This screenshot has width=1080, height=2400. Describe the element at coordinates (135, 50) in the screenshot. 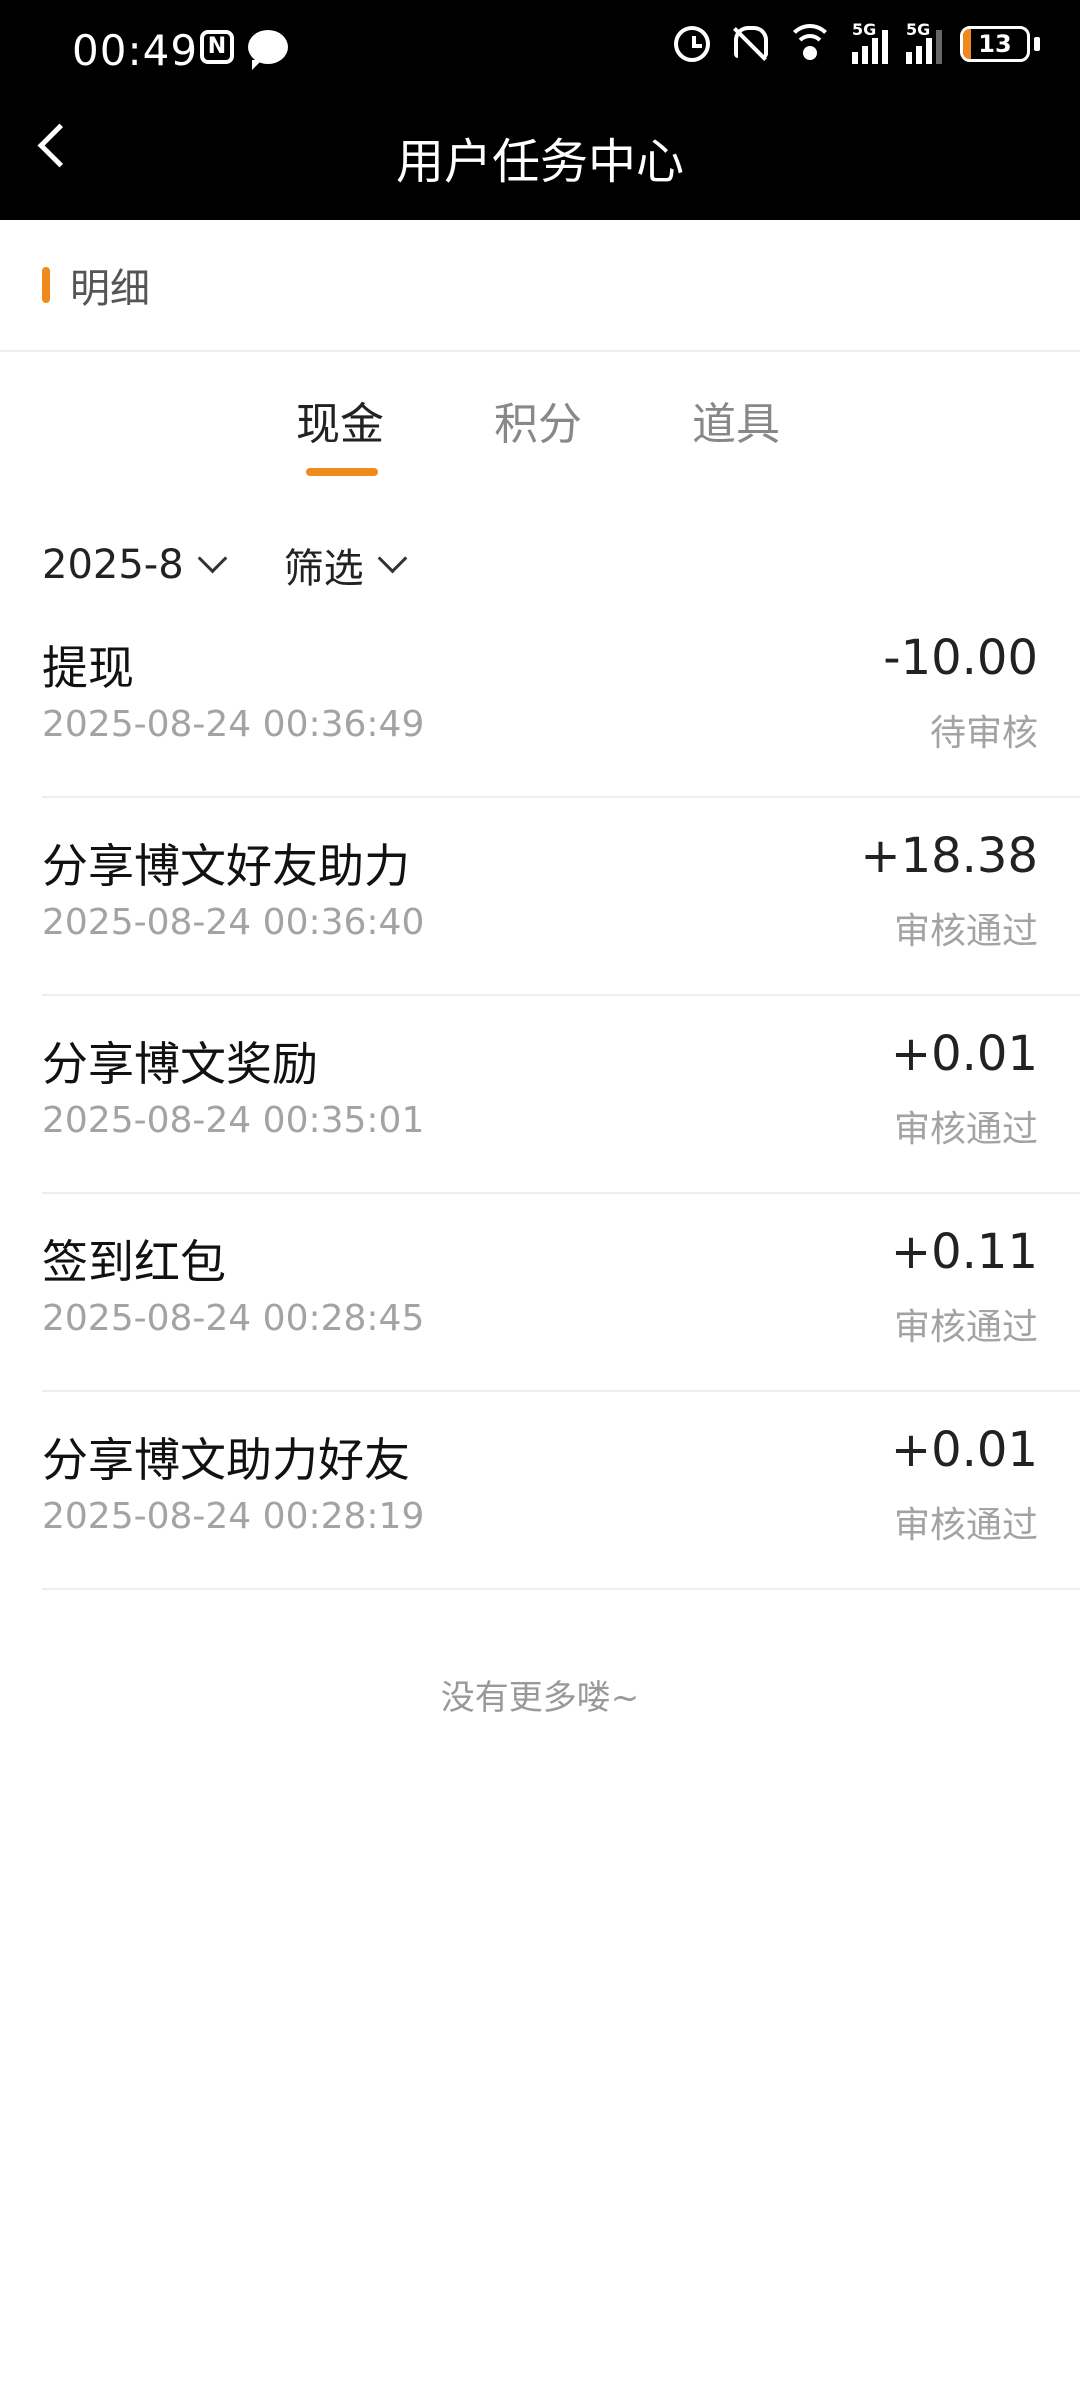

I see `status-time: 00:49` at that location.